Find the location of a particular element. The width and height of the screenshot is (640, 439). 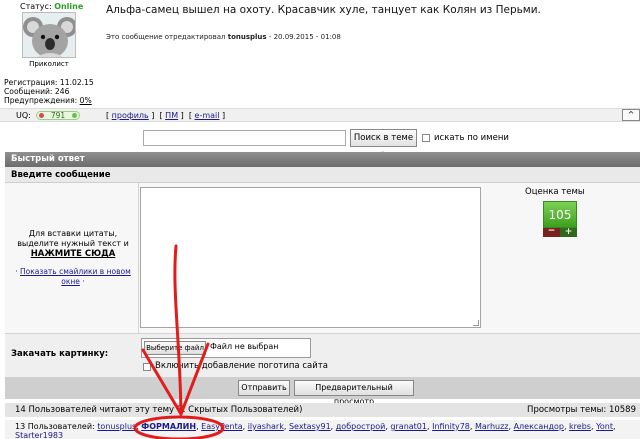

user-link: krebs is located at coordinates (580, 426).